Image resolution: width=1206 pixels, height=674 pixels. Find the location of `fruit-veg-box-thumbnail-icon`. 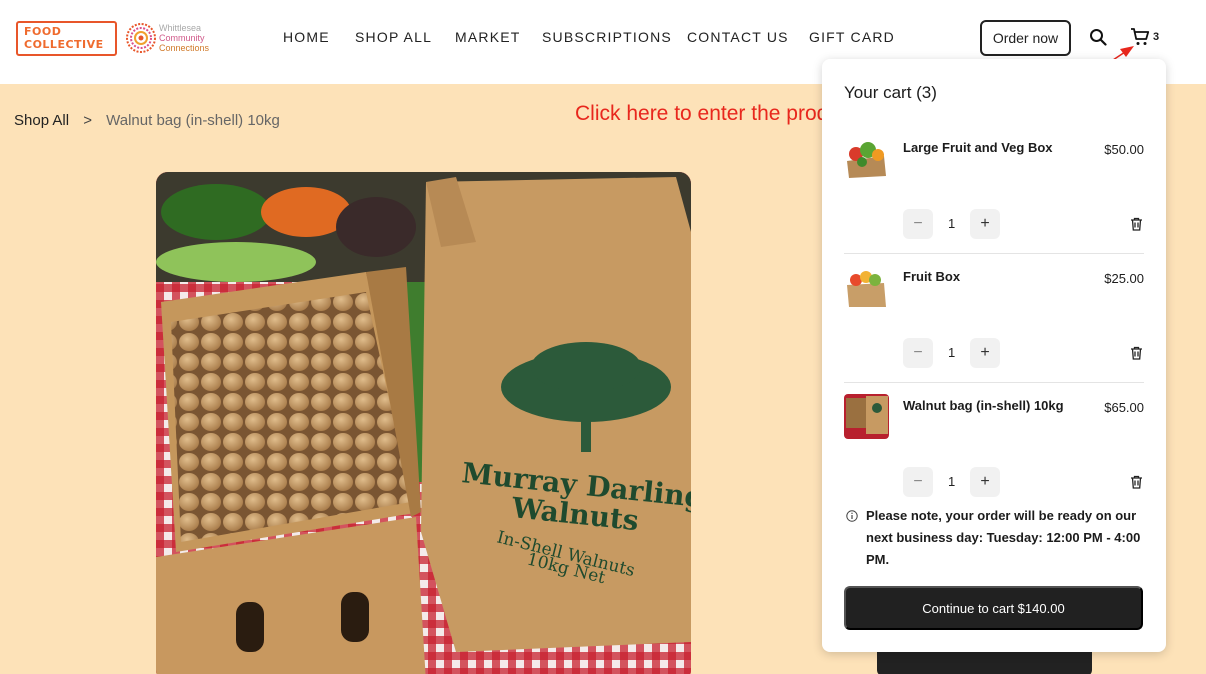

fruit-veg-box-thumbnail-icon is located at coordinates (866, 158).